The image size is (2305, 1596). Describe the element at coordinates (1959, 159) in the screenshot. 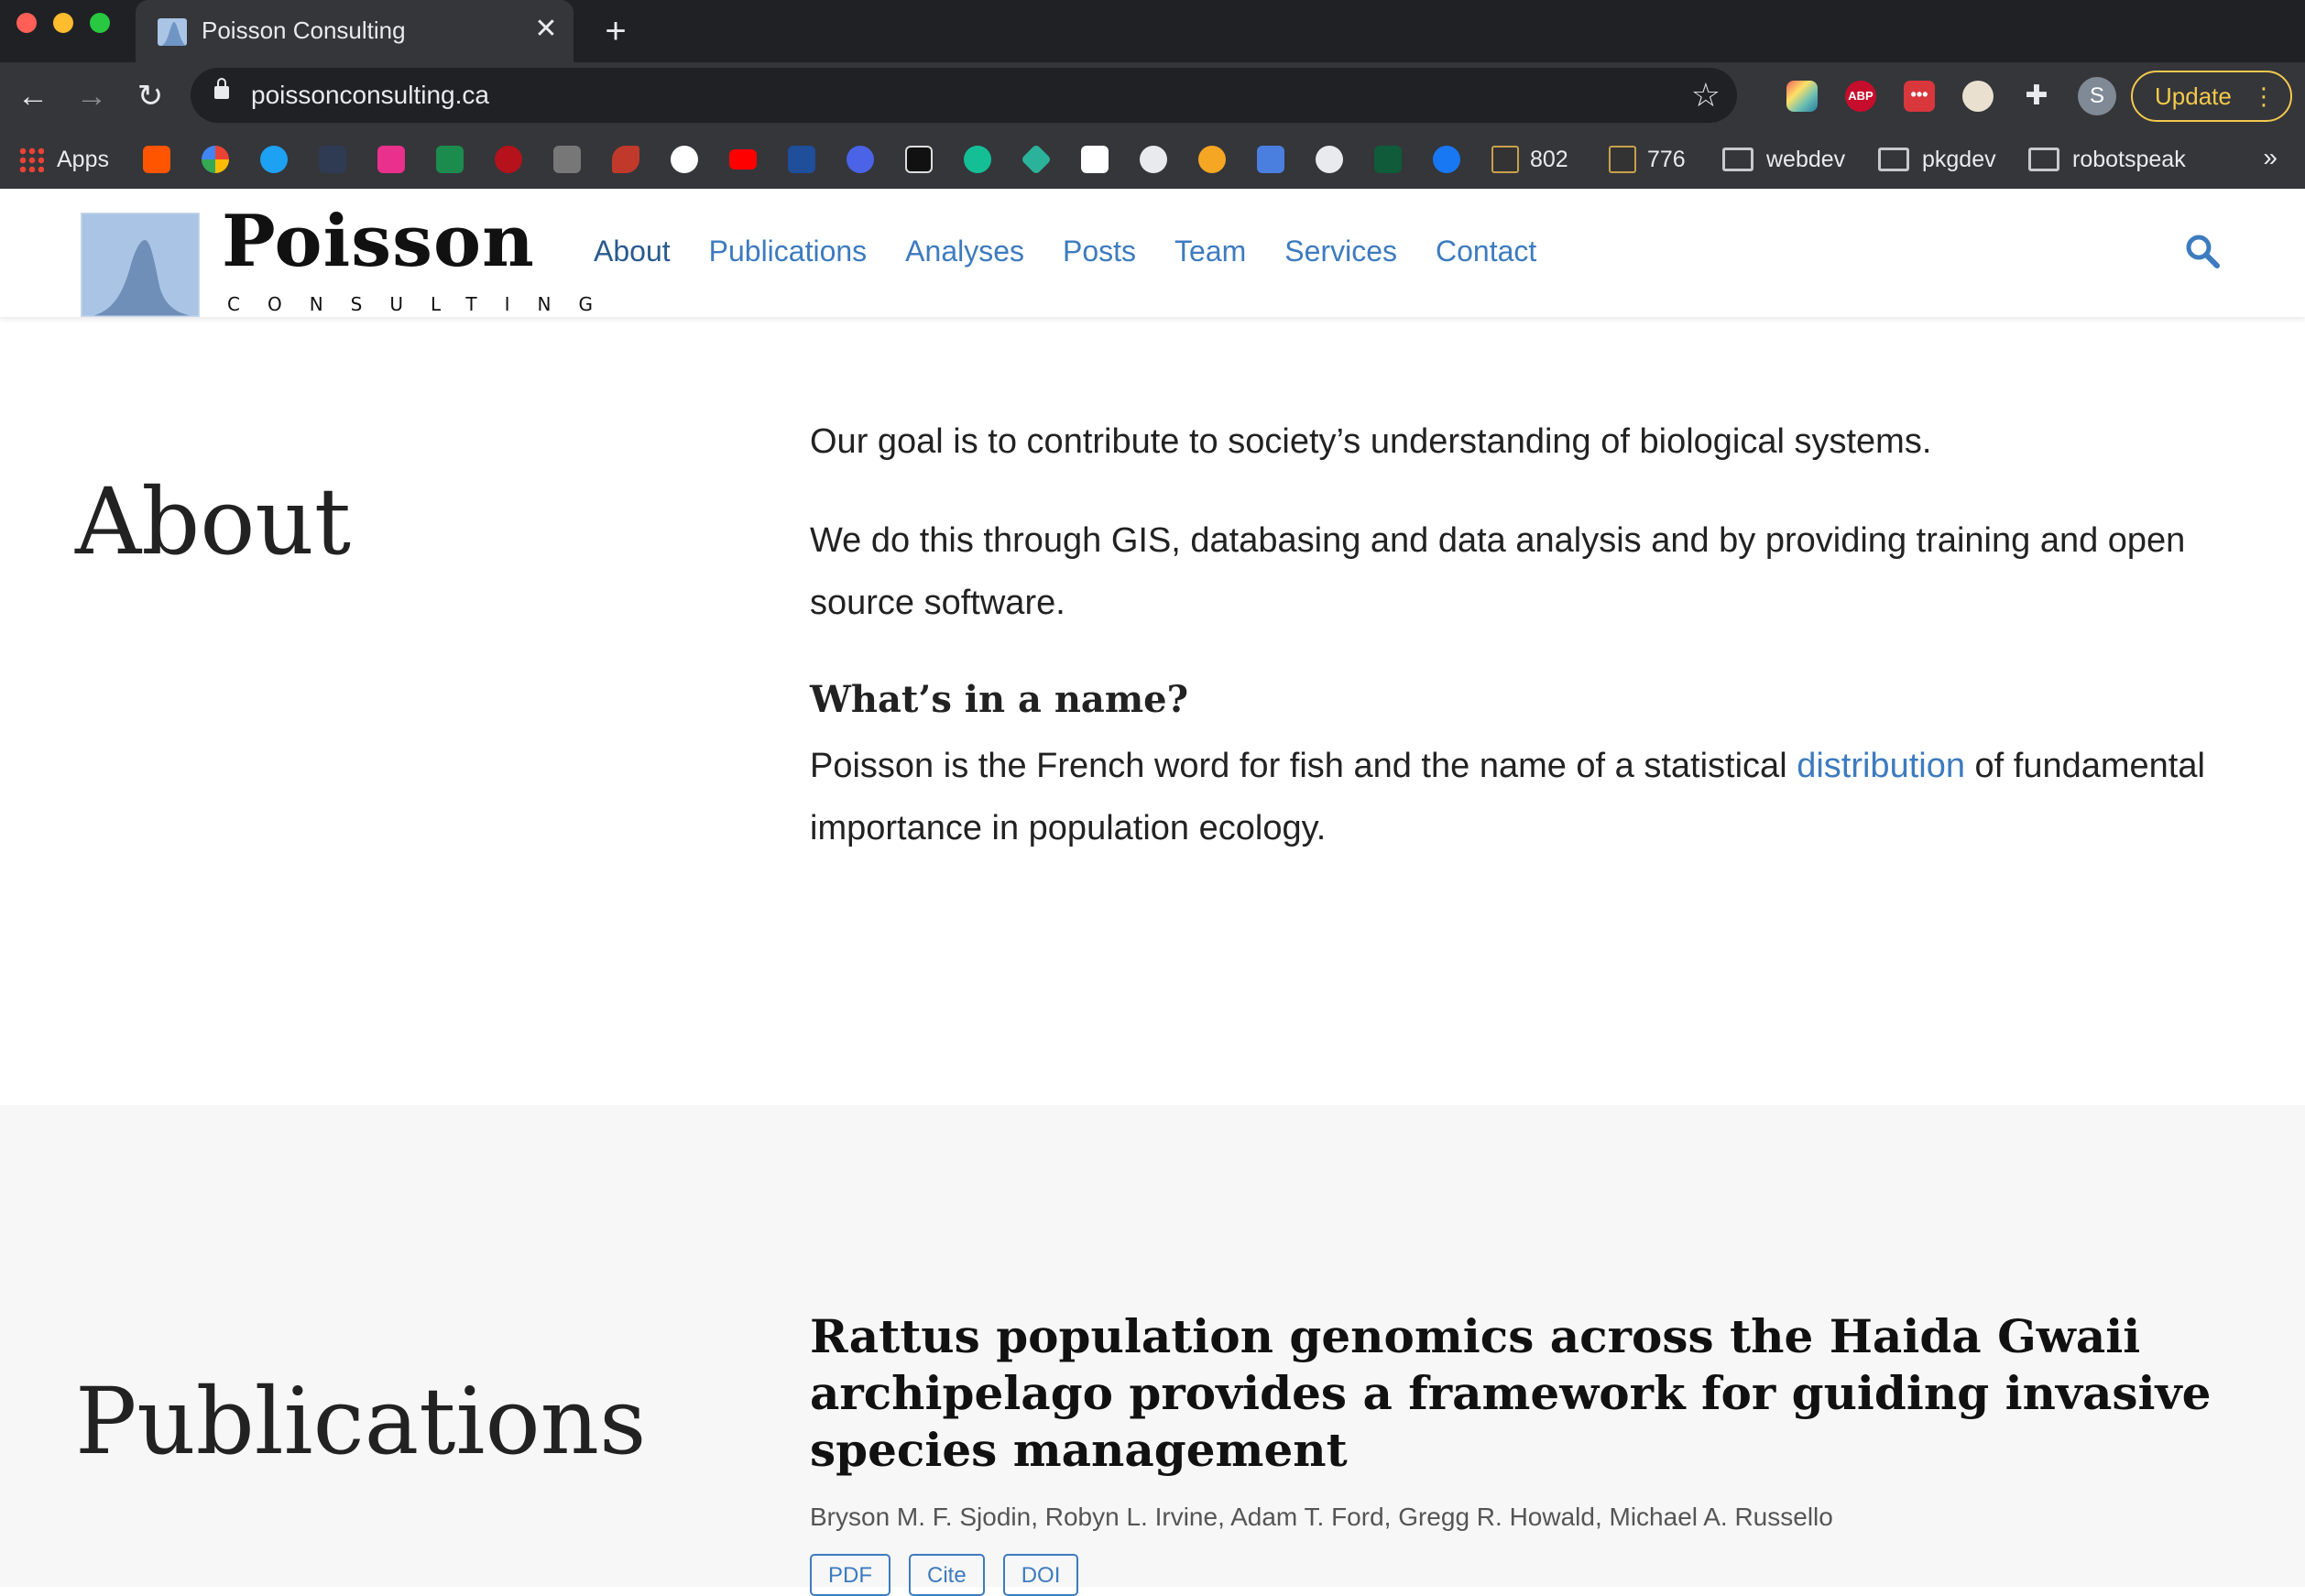

I see `bookmark-label: pkgdev` at that location.